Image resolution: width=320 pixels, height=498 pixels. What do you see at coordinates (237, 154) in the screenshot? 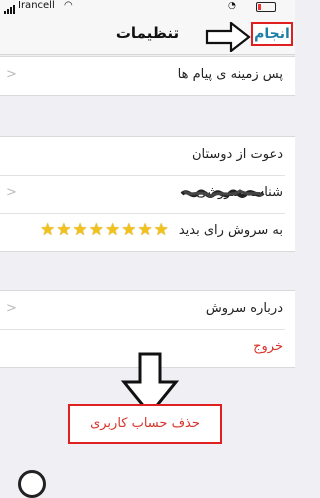
I see `row-label: دعوت از دوستان` at bounding box center [237, 154].